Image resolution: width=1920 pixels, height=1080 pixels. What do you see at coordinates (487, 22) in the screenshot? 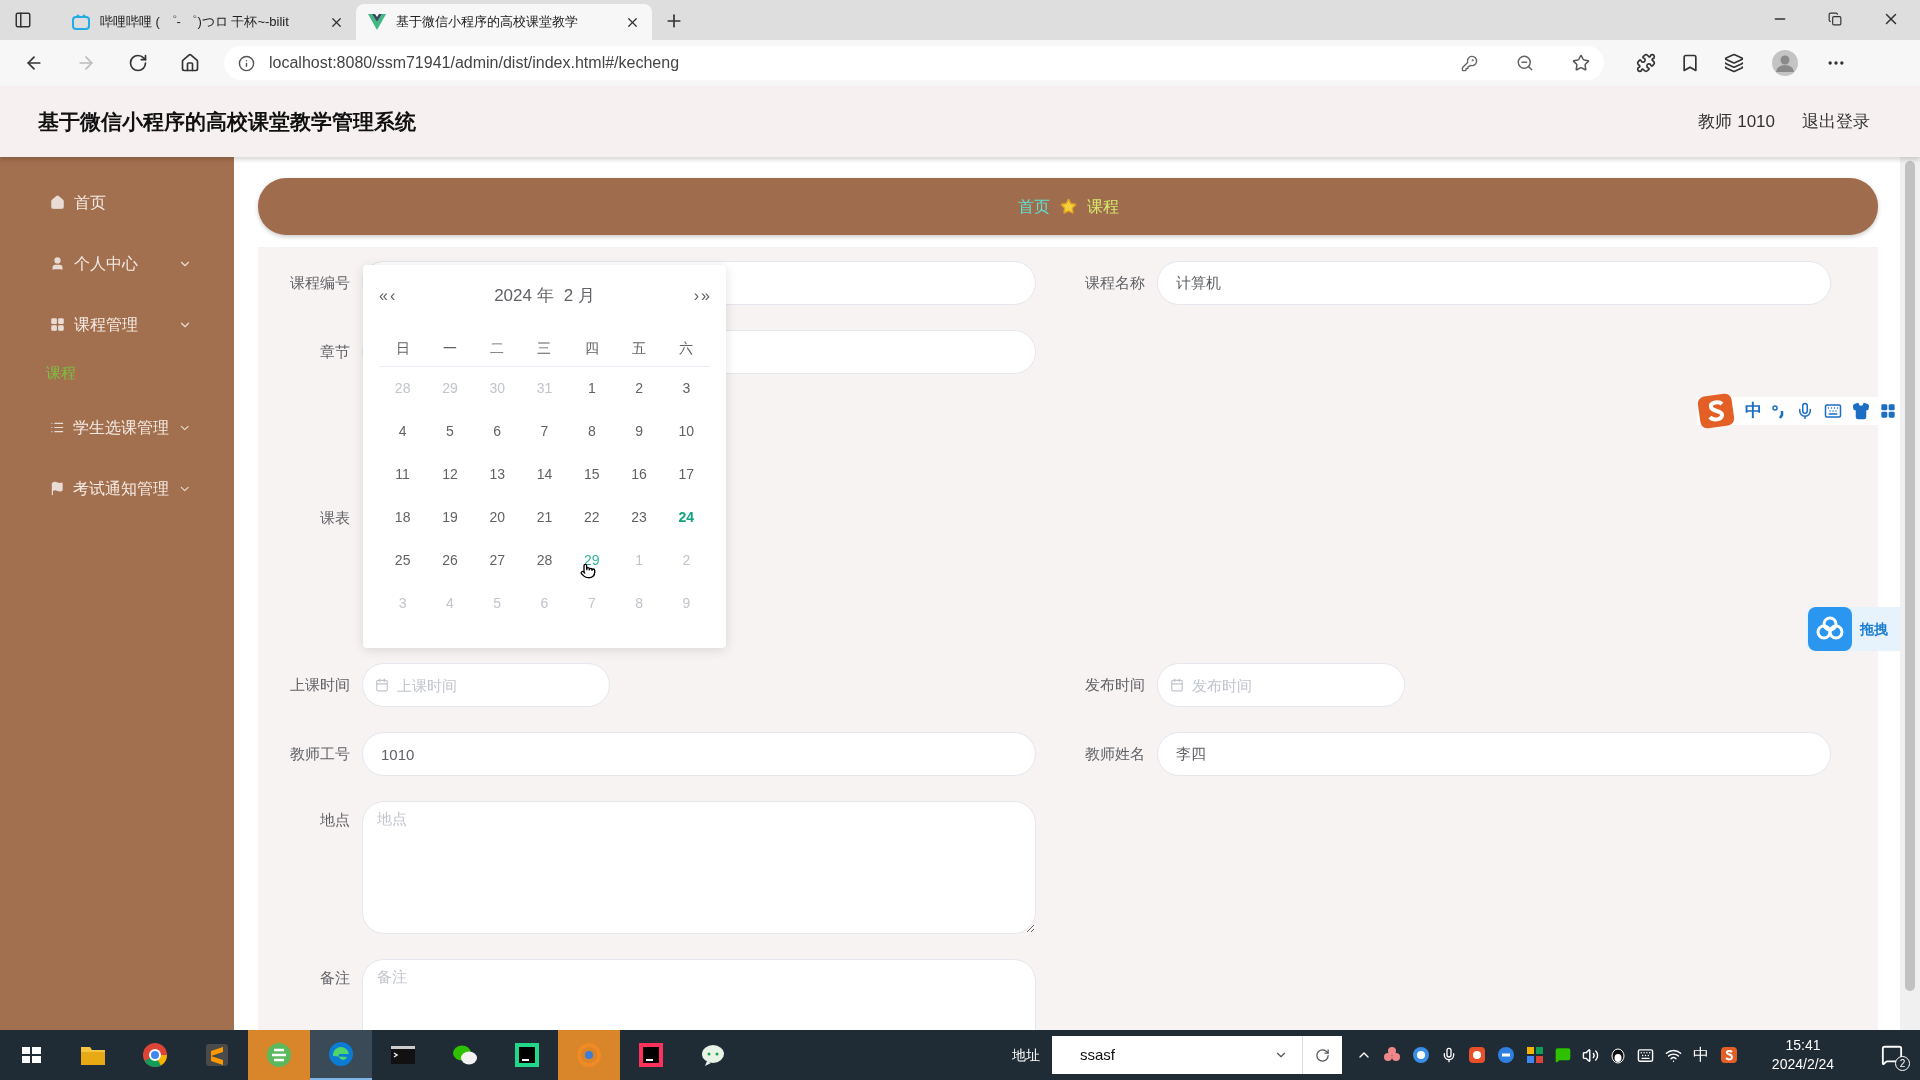
I see `tab-title: 基于微信小程序的高校课堂教学` at bounding box center [487, 22].